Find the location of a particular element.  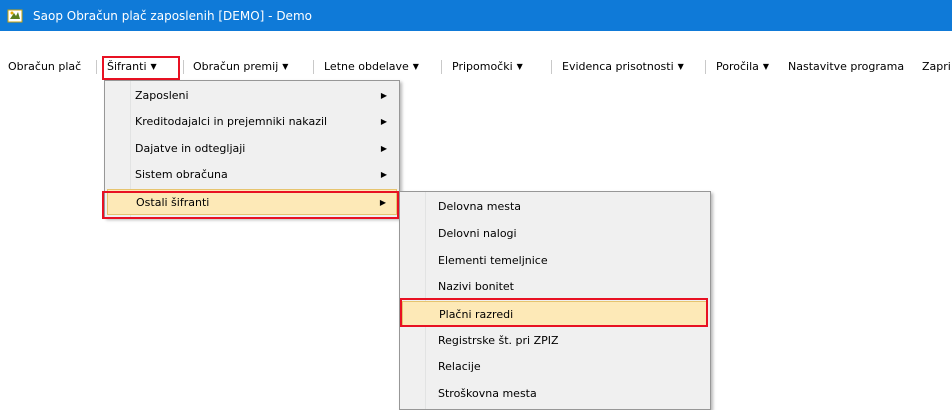

menu-item-label: Sistem obračuna is located at coordinates (181, 174).